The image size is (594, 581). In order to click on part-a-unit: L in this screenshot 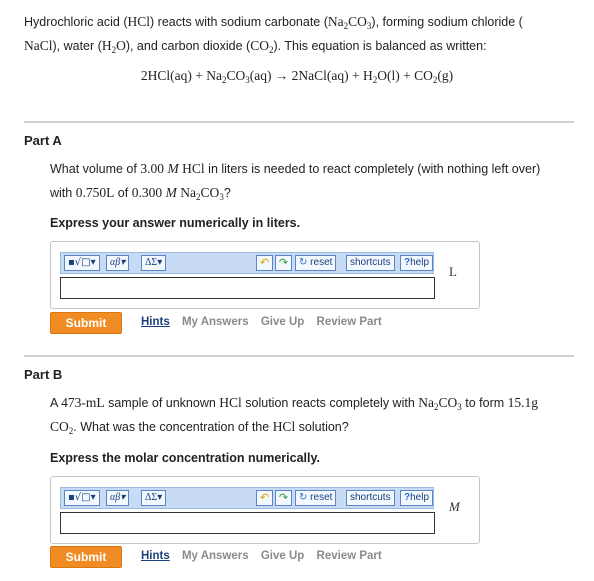, I will do `click(453, 271)`.